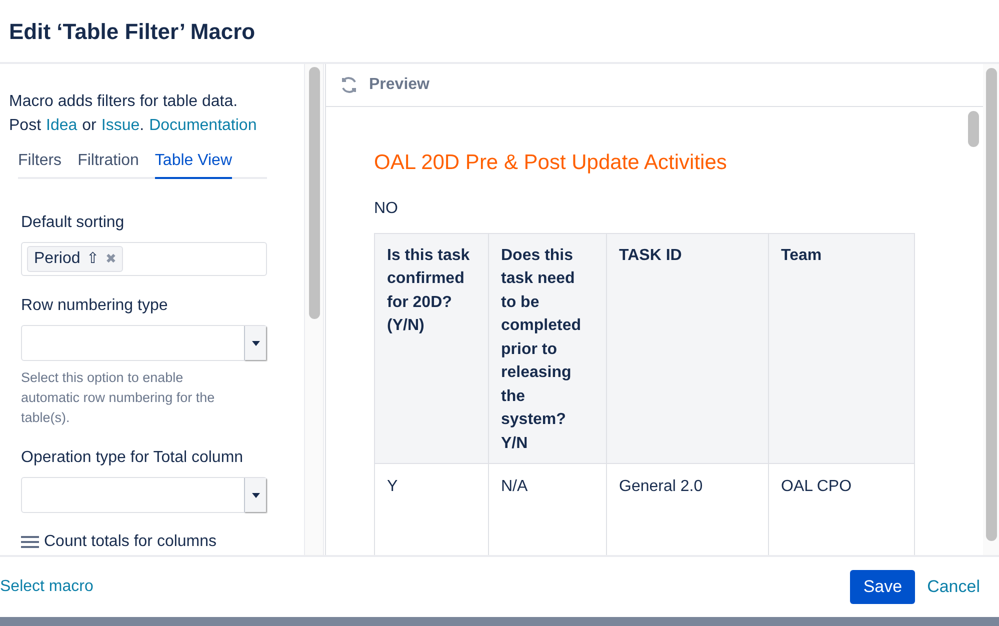 The height and width of the screenshot is (626, 999). I want to click on preview-title: Preview, so click(399, 85).